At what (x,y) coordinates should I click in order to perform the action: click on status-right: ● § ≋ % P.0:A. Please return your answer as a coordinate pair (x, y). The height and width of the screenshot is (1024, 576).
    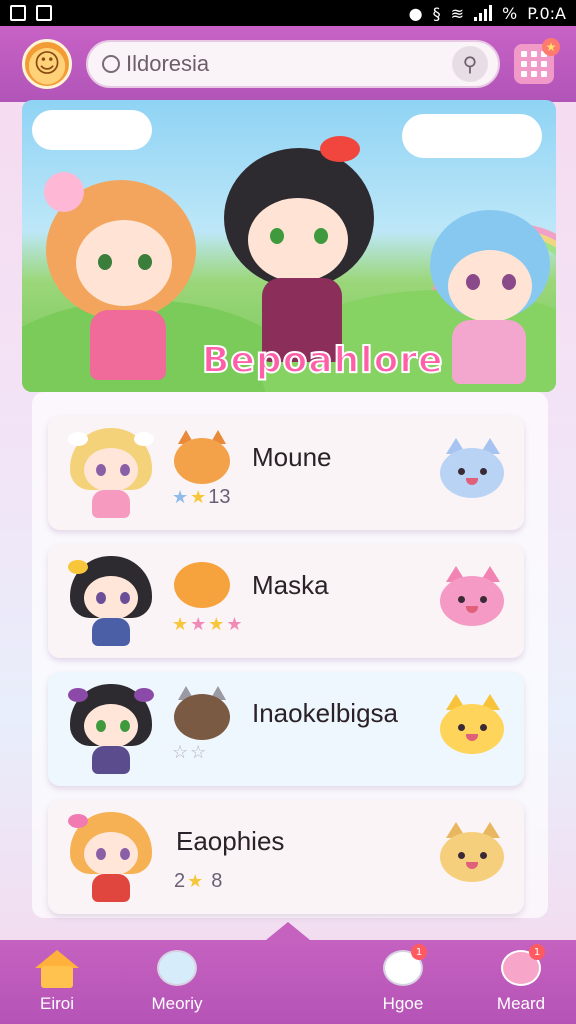
    Looking at the image, I should click on (487, 13).